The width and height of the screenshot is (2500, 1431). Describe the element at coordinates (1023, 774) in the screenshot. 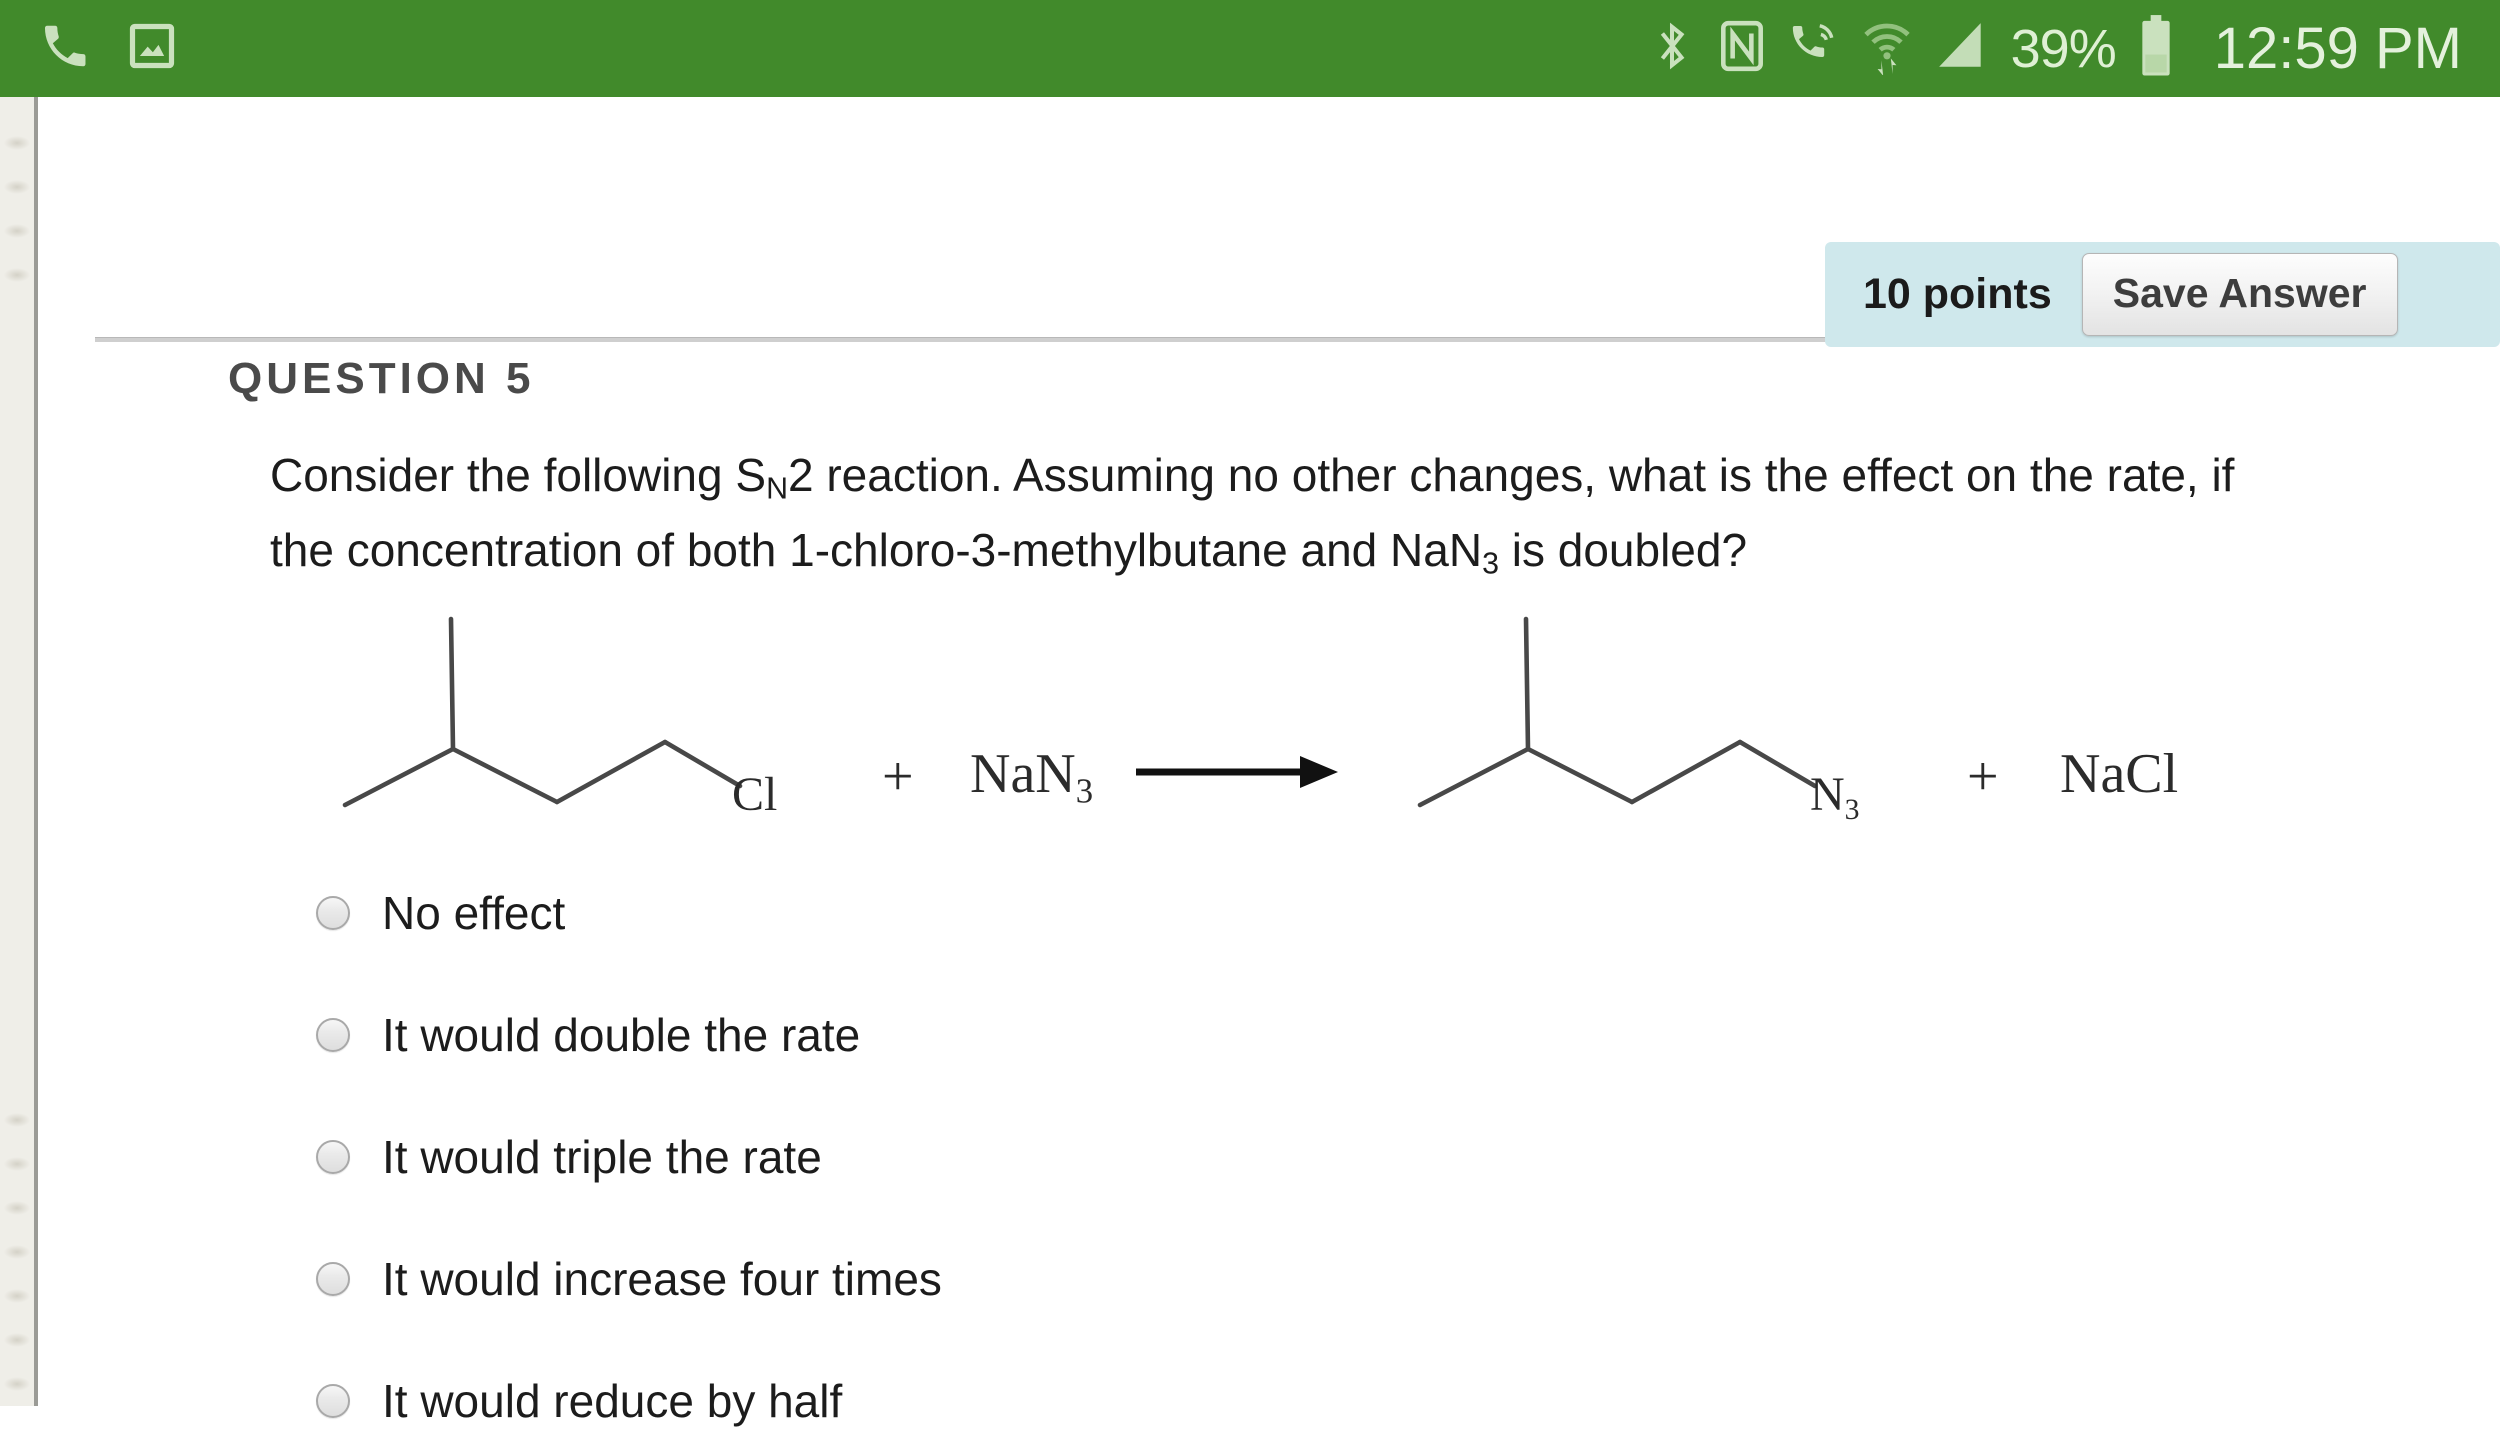

I see `reagent-nan3-text: NaN` at that location.